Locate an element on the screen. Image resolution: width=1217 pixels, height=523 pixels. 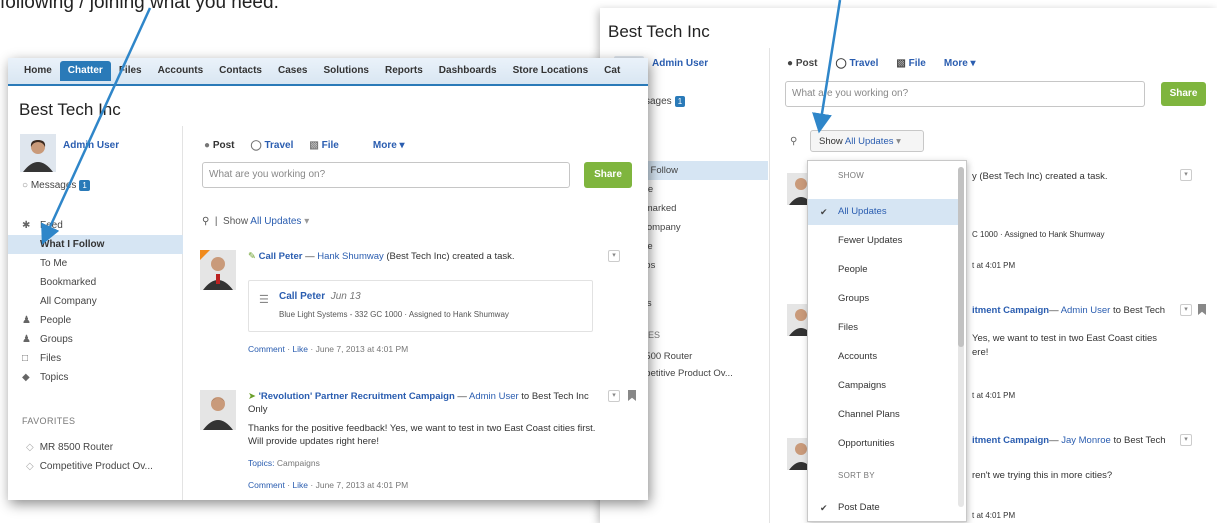
avatar is located at coordinates (38, 153).